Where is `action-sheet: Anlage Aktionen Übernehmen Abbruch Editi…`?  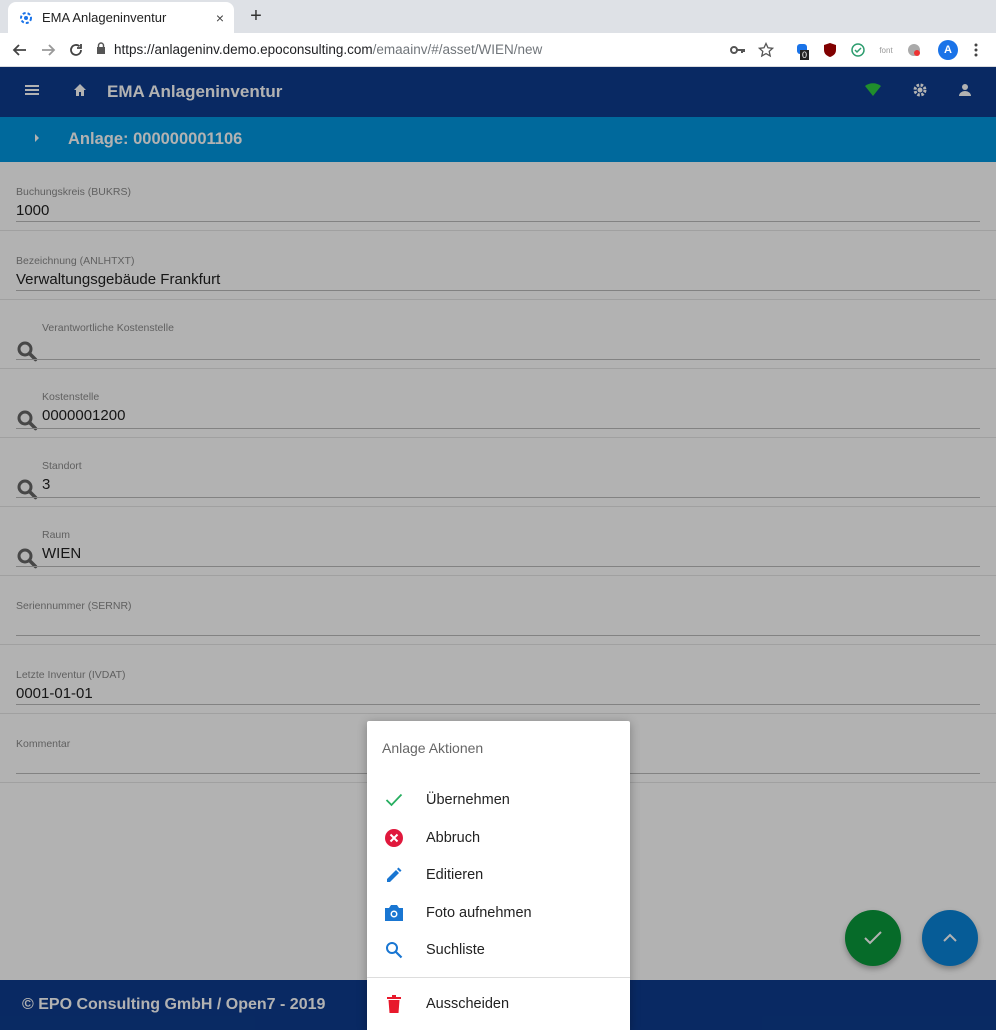 action-sheet: Anlage Aktionen Übernehmen Abbruch Editi… is located at coordinates (498, 875).